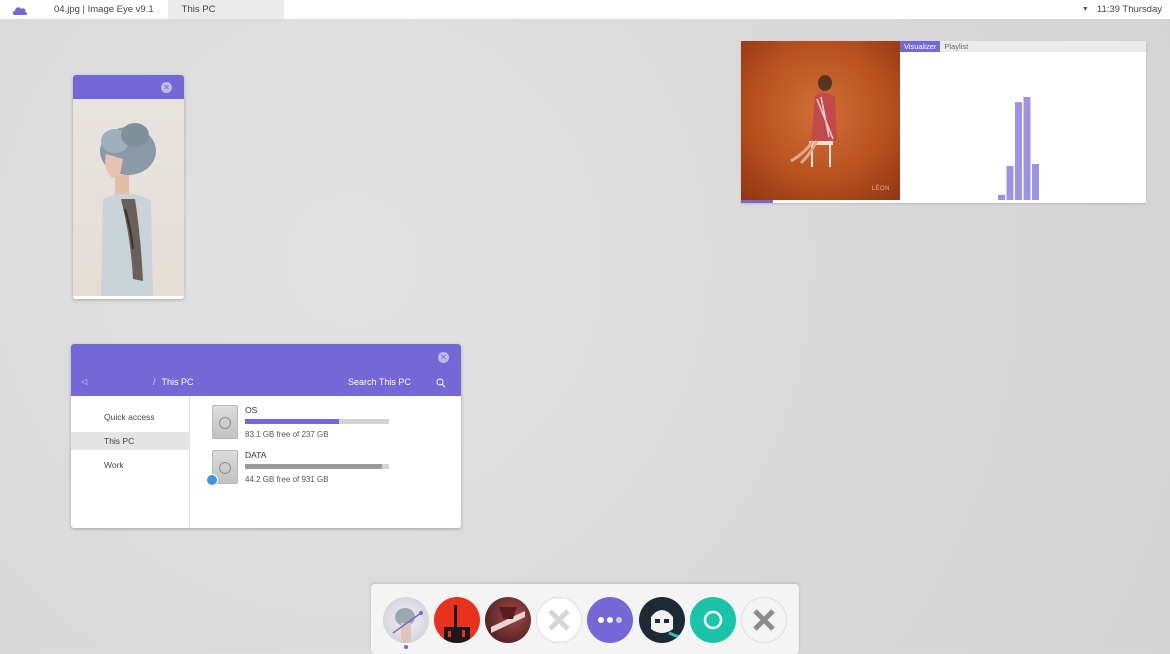  Describe the element at coordinates (104, 9) in the screenshot. I see `taskbar-tab-image-eye: 04.jpg | Image Eye v9.1` at that location.